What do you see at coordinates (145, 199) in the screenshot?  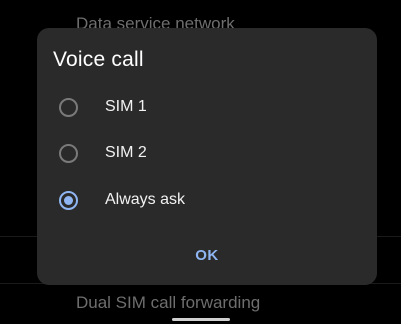 I see `option-label: Always ask` at bounding box center [145, 199].